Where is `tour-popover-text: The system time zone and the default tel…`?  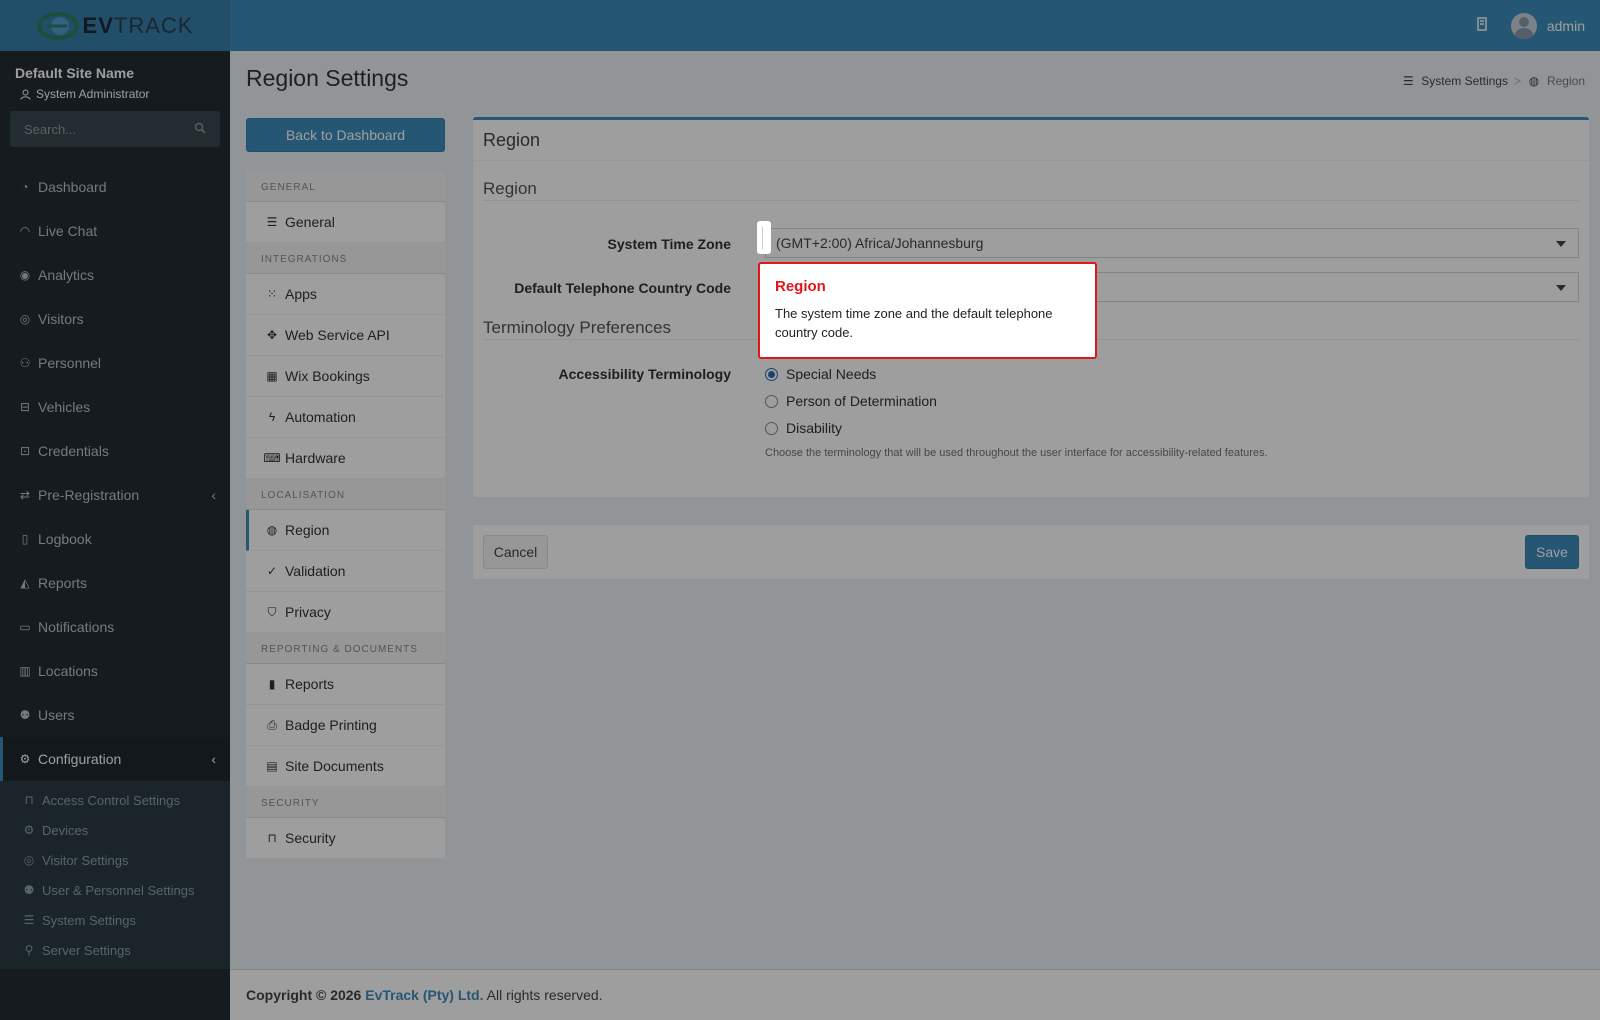
tour-popover-text: The system time zone and the default tel… is located at coordinates (914, 323).